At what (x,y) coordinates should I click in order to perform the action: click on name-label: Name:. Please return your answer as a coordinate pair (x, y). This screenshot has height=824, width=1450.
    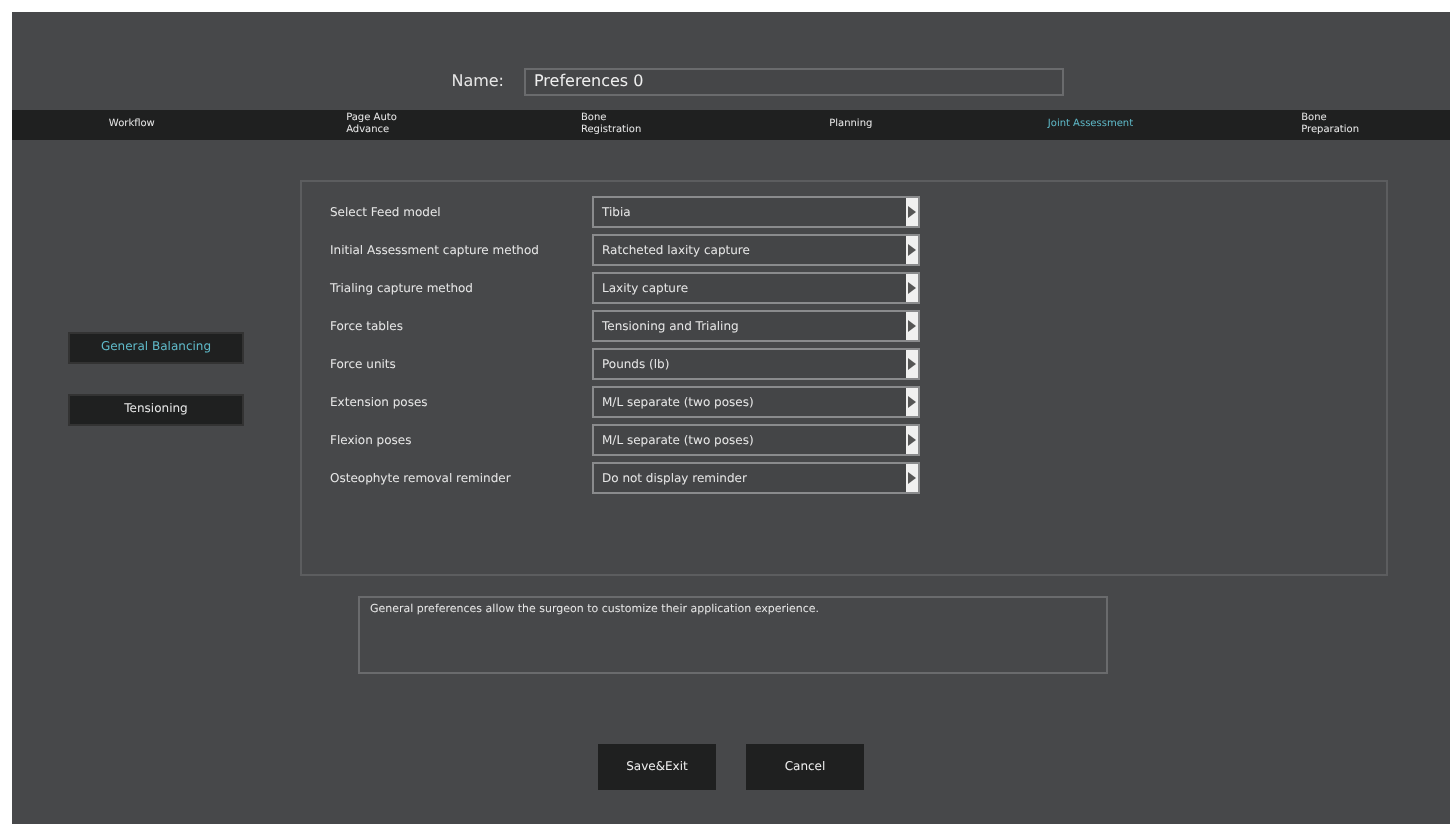
    Looking at the image, I should click on (476, 81).